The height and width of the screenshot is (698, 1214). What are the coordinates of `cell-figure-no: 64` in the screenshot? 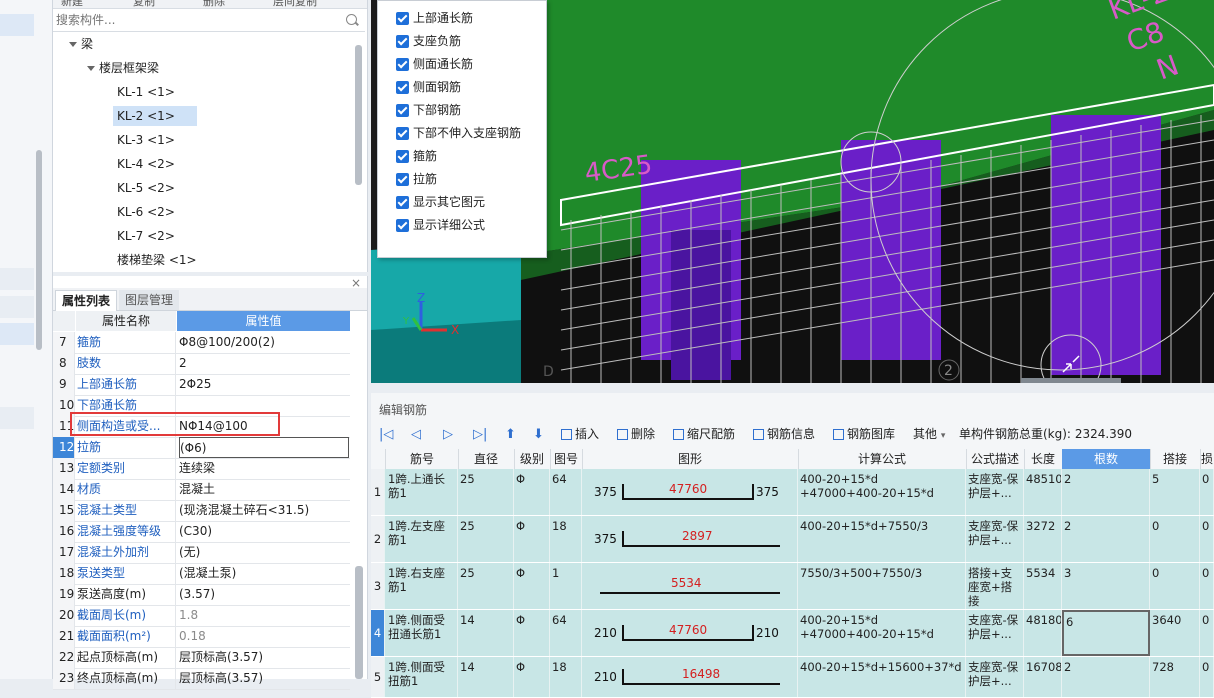 It's located at (566, 633).